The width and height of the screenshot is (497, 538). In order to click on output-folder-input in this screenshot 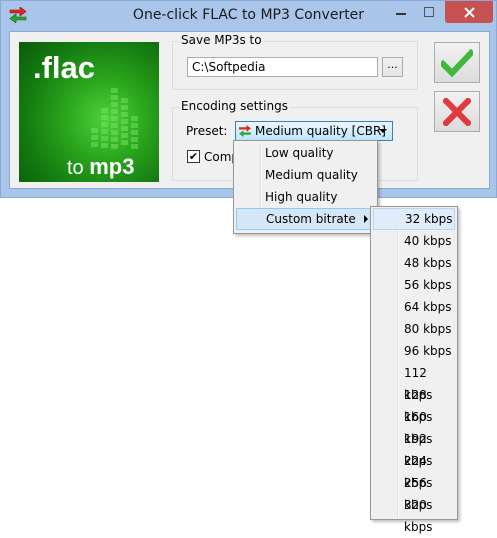, I will do `click(282, 67)`.